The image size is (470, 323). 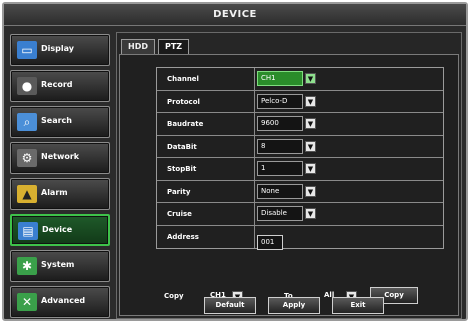 I want to click on address-input: 001, so click(x=270, y=242).